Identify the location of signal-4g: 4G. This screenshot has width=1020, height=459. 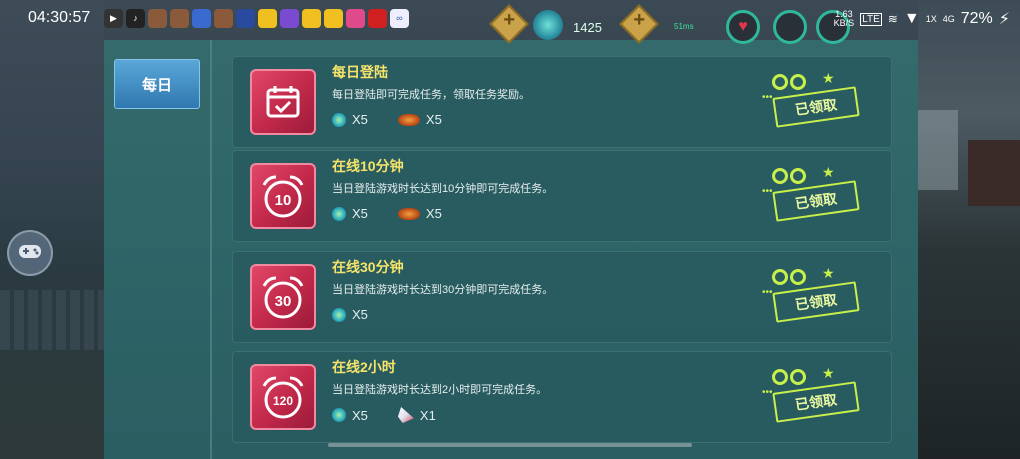
(948, 18).